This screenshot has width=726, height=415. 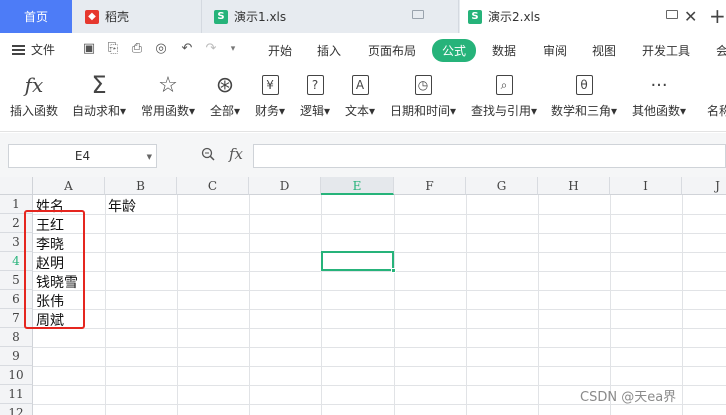 I want to click on menu-tab-review: 审阅, so click(x=555, y=50).